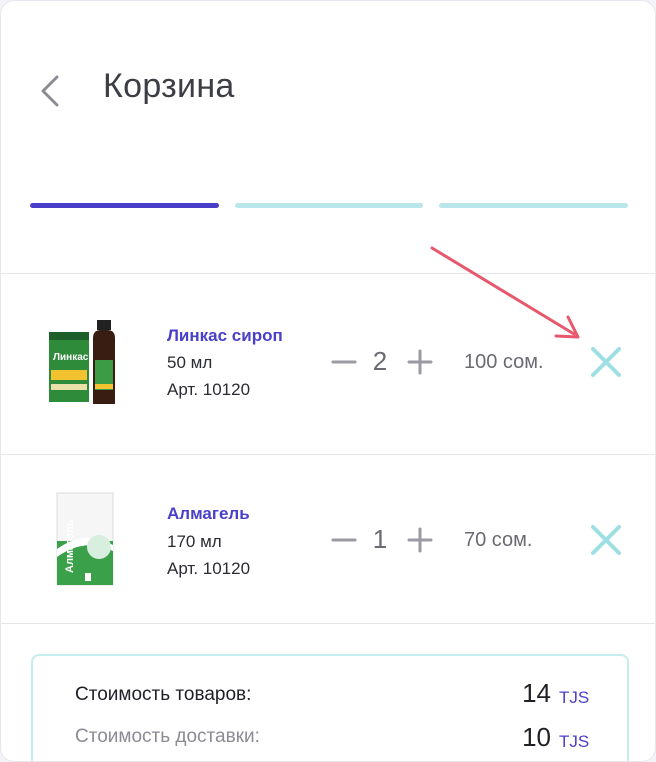 The width and height of the screenshot is (656, 762). I want to click on chevron-left-icon, so click(50, 91).